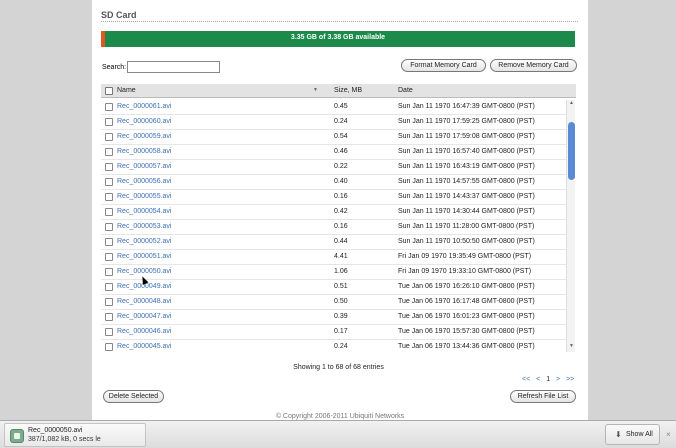  I want to click on capacity-bar: 3.35 GB of 3.38 GB available, so click(338, 39).